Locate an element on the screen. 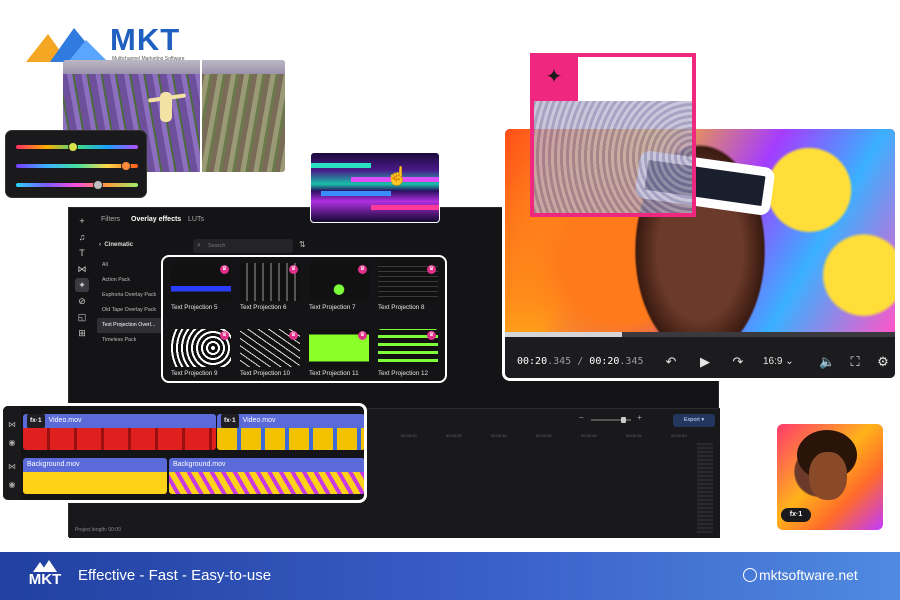 Image resolution: width=900 pixels, height=600 pixels. search-input: ⌕ Search is located at coordinates (243, 246).